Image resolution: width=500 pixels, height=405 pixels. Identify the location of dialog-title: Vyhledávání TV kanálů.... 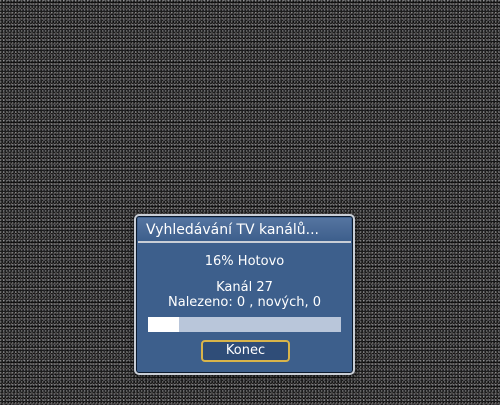
(244, 230).